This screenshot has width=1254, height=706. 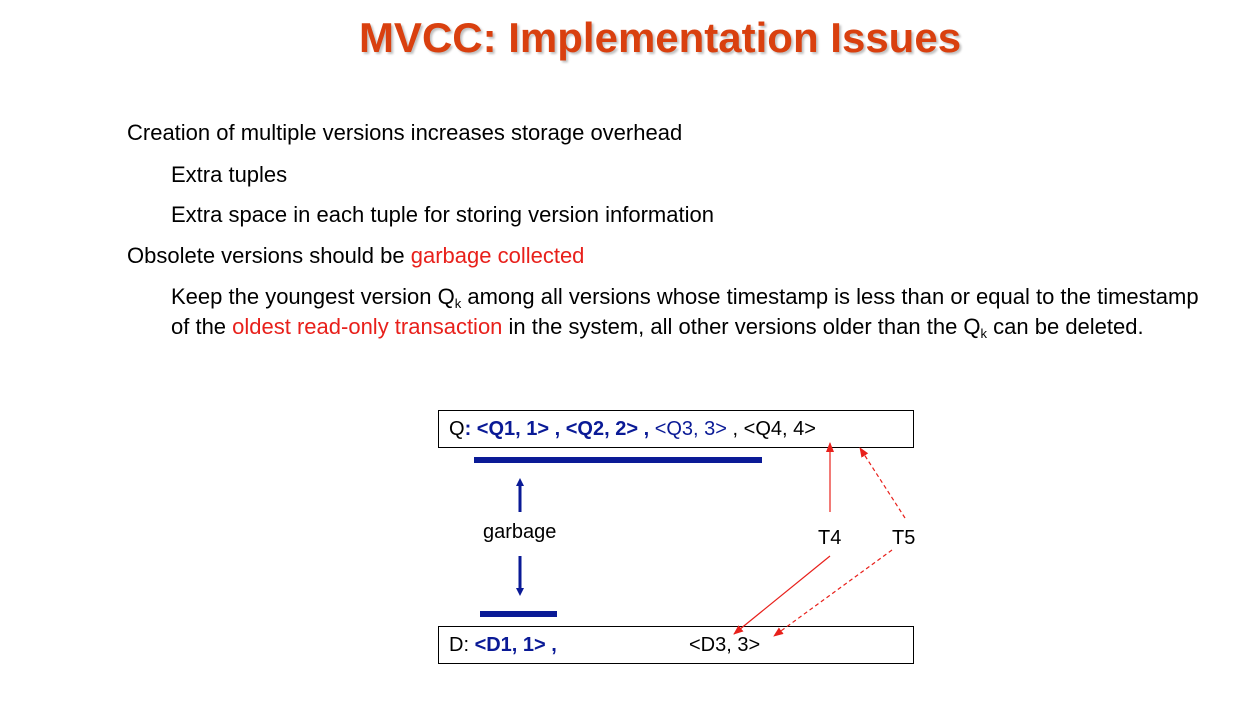 I want to click on t4-arrow-to-d3, so click(x=782, y=595).